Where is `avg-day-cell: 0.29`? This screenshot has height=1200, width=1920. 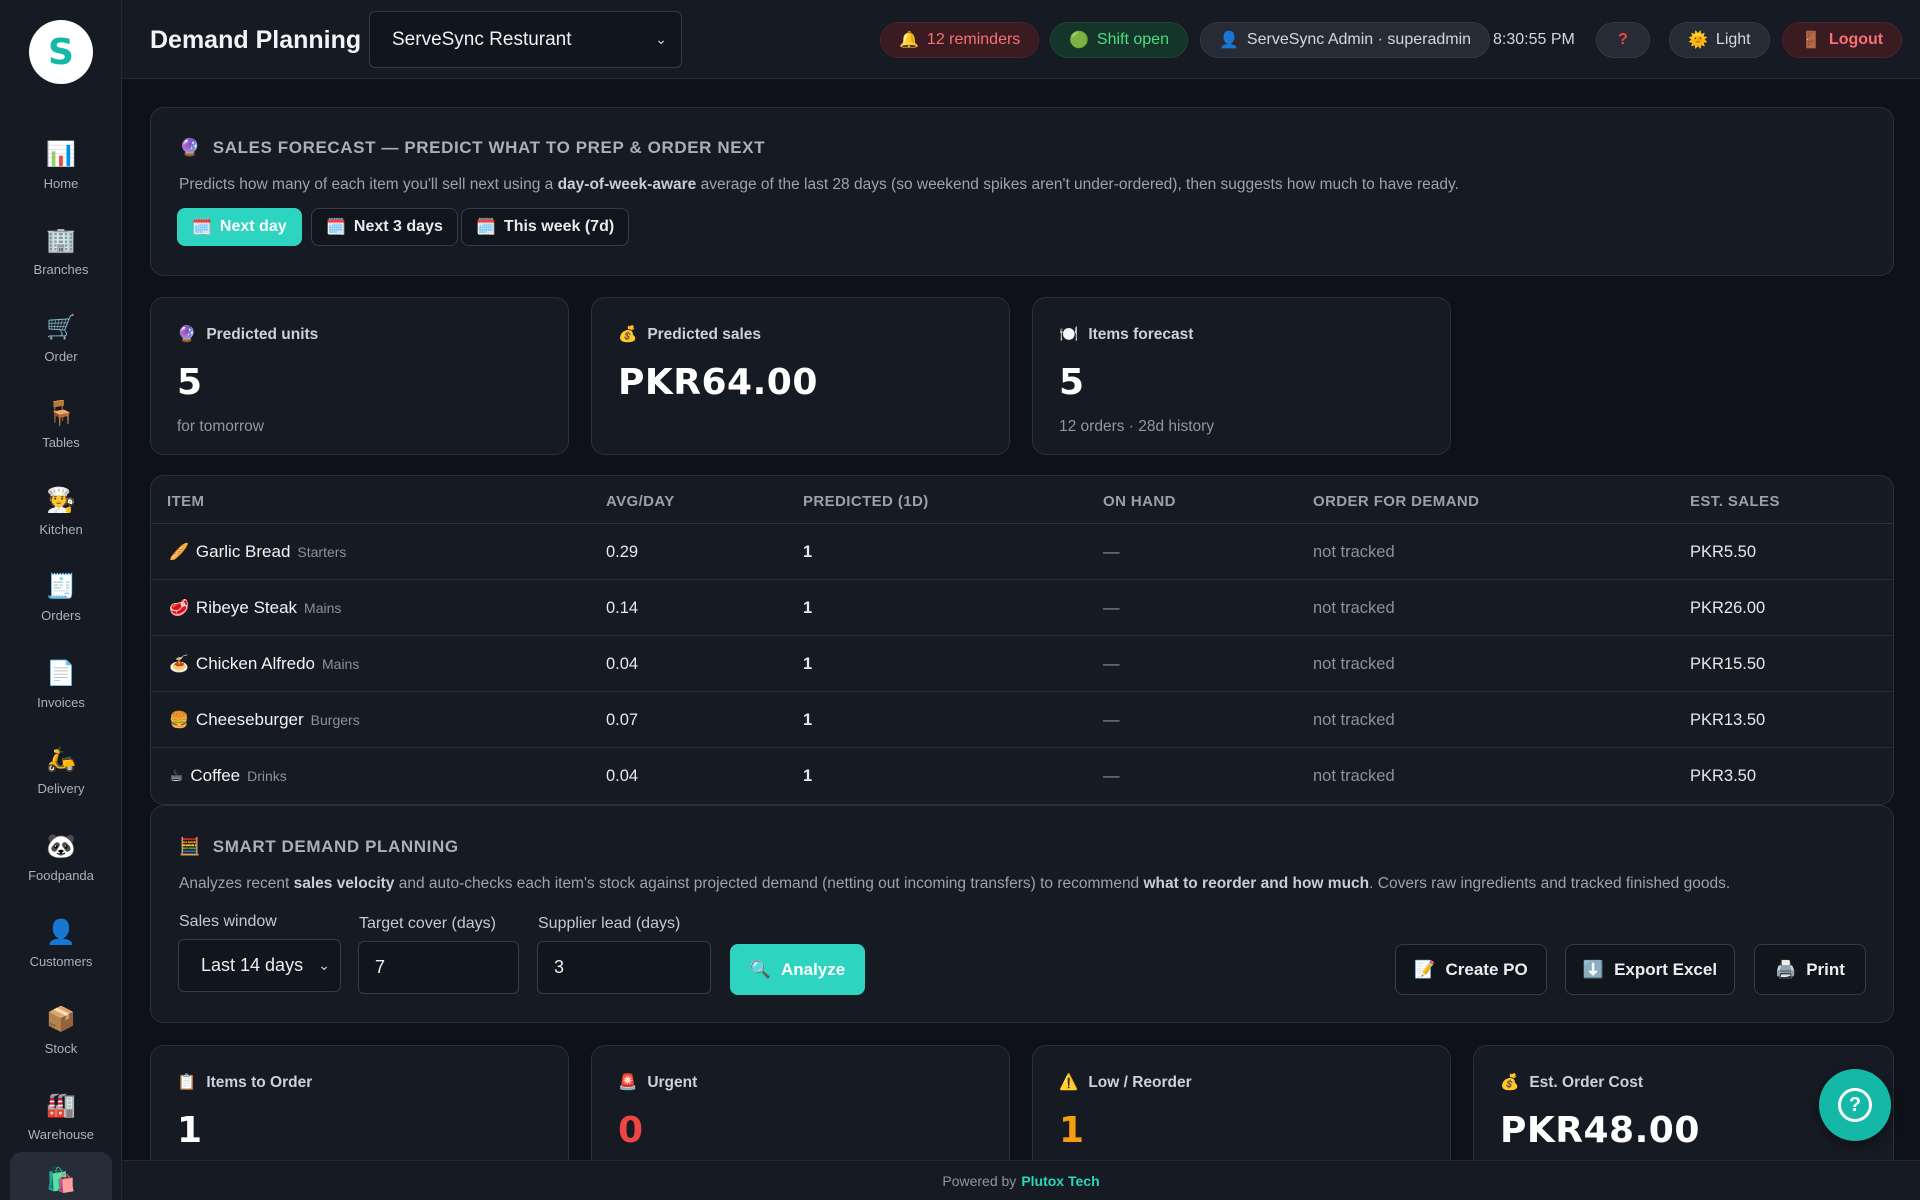 avg-day-cell: 0.29 is located at coordinates (622, 552).